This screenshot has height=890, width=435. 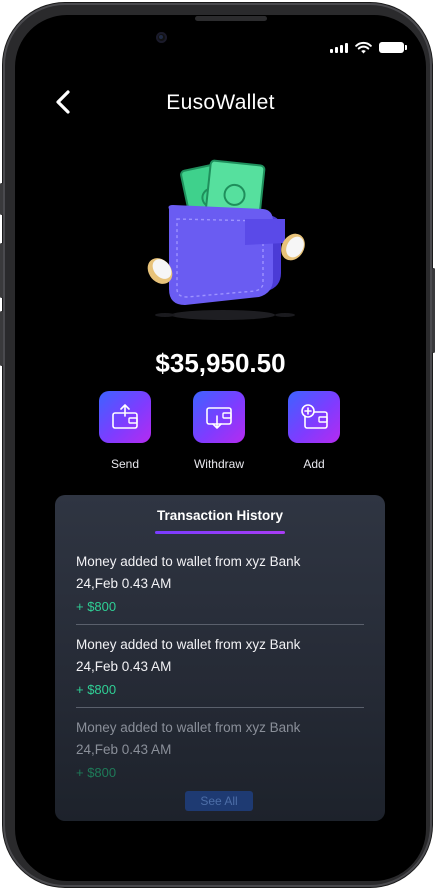 What do you see at coordinates (125, 464) in the screenshot?
I see `send-label: Send` at bounding box center [125, 464].